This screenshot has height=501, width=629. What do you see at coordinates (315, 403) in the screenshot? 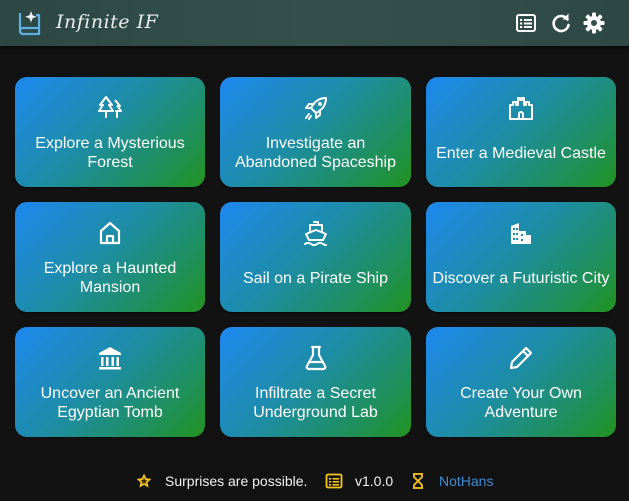
I see `card-label: Infiltrate a Secret Underground Lab` at bounding box center [315, 403].